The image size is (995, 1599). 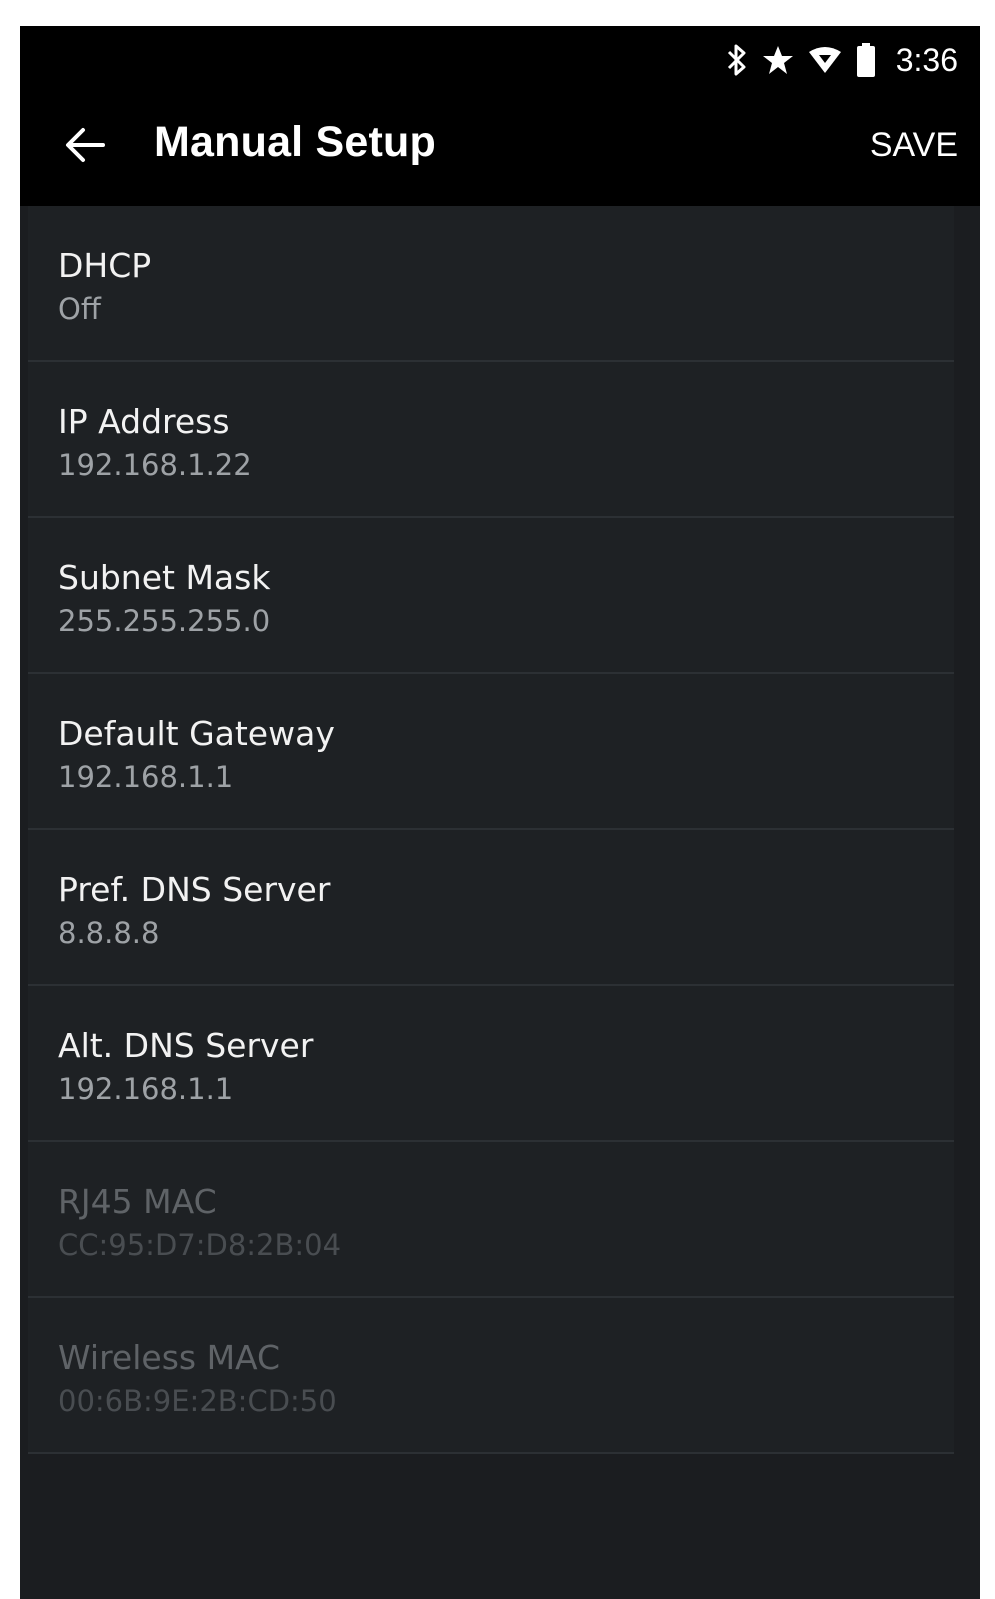 I want to click on star-icon, so click(x=778, y=60).